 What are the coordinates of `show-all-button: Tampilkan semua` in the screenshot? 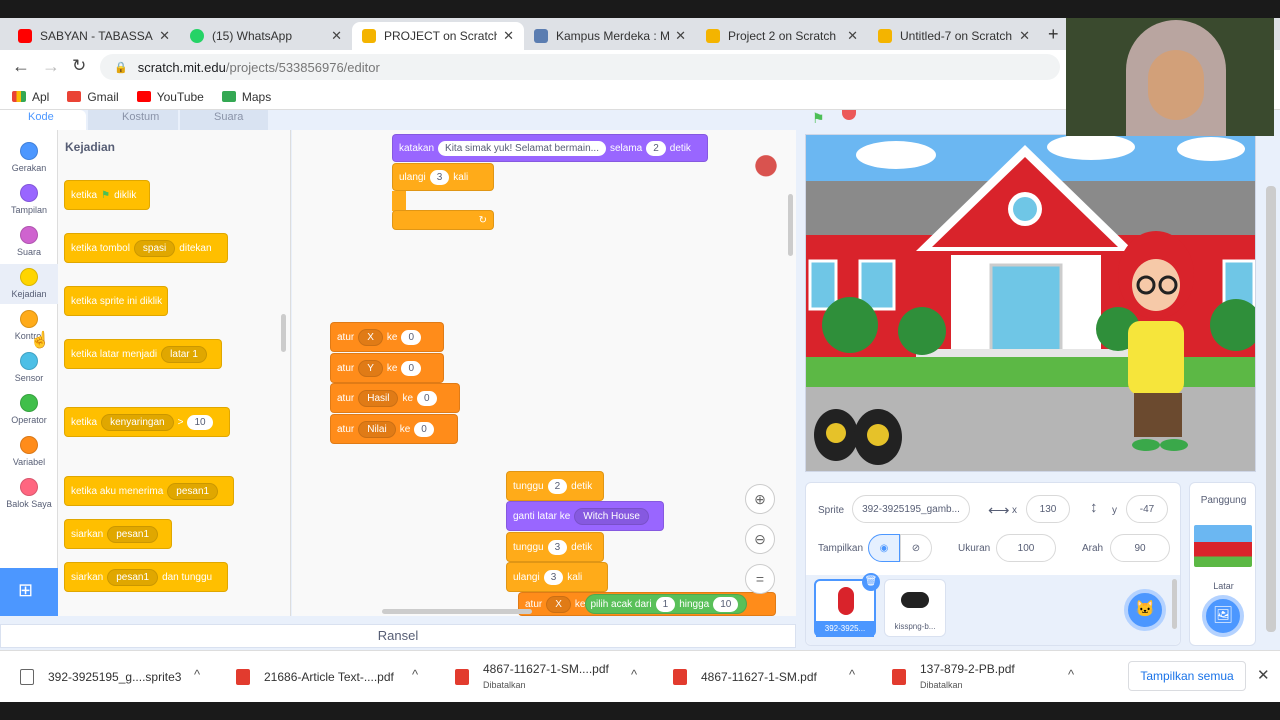 It's located at (1187, 676).